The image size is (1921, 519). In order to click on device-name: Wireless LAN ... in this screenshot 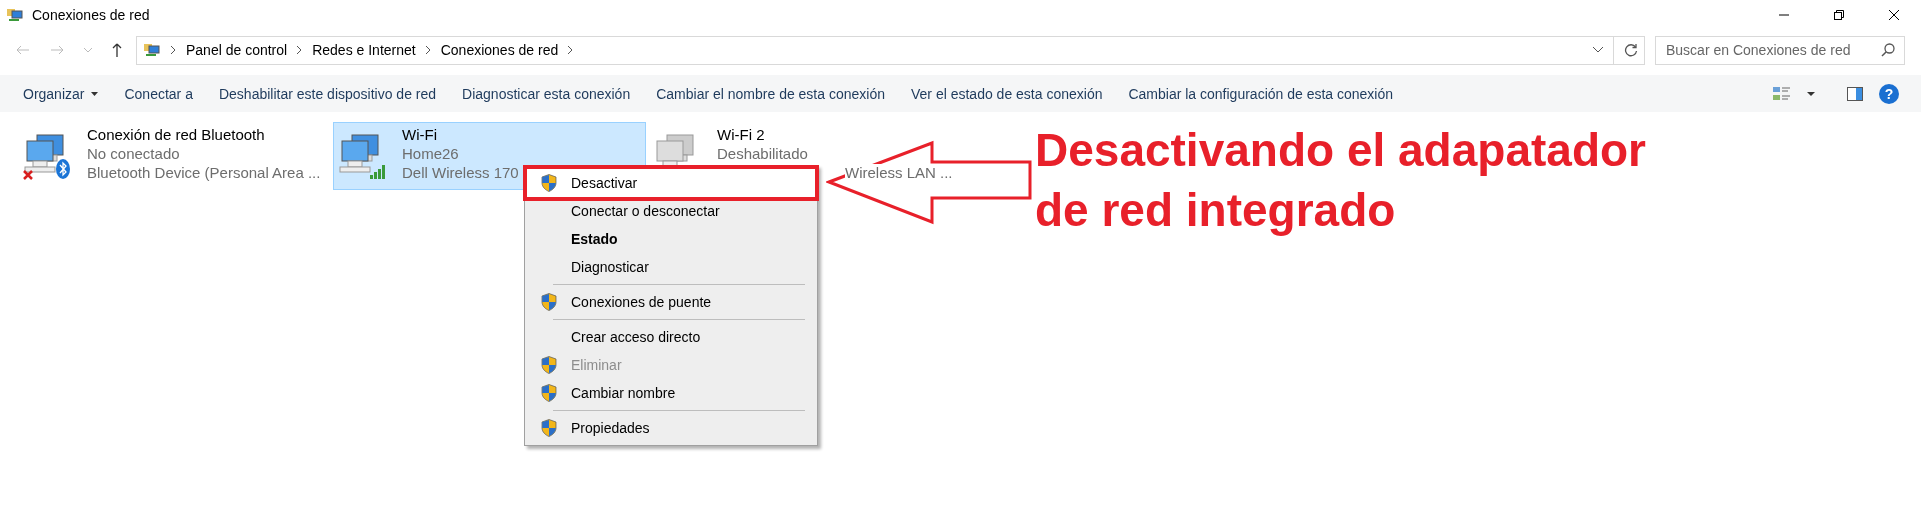, I will do `click(899, 172)`.